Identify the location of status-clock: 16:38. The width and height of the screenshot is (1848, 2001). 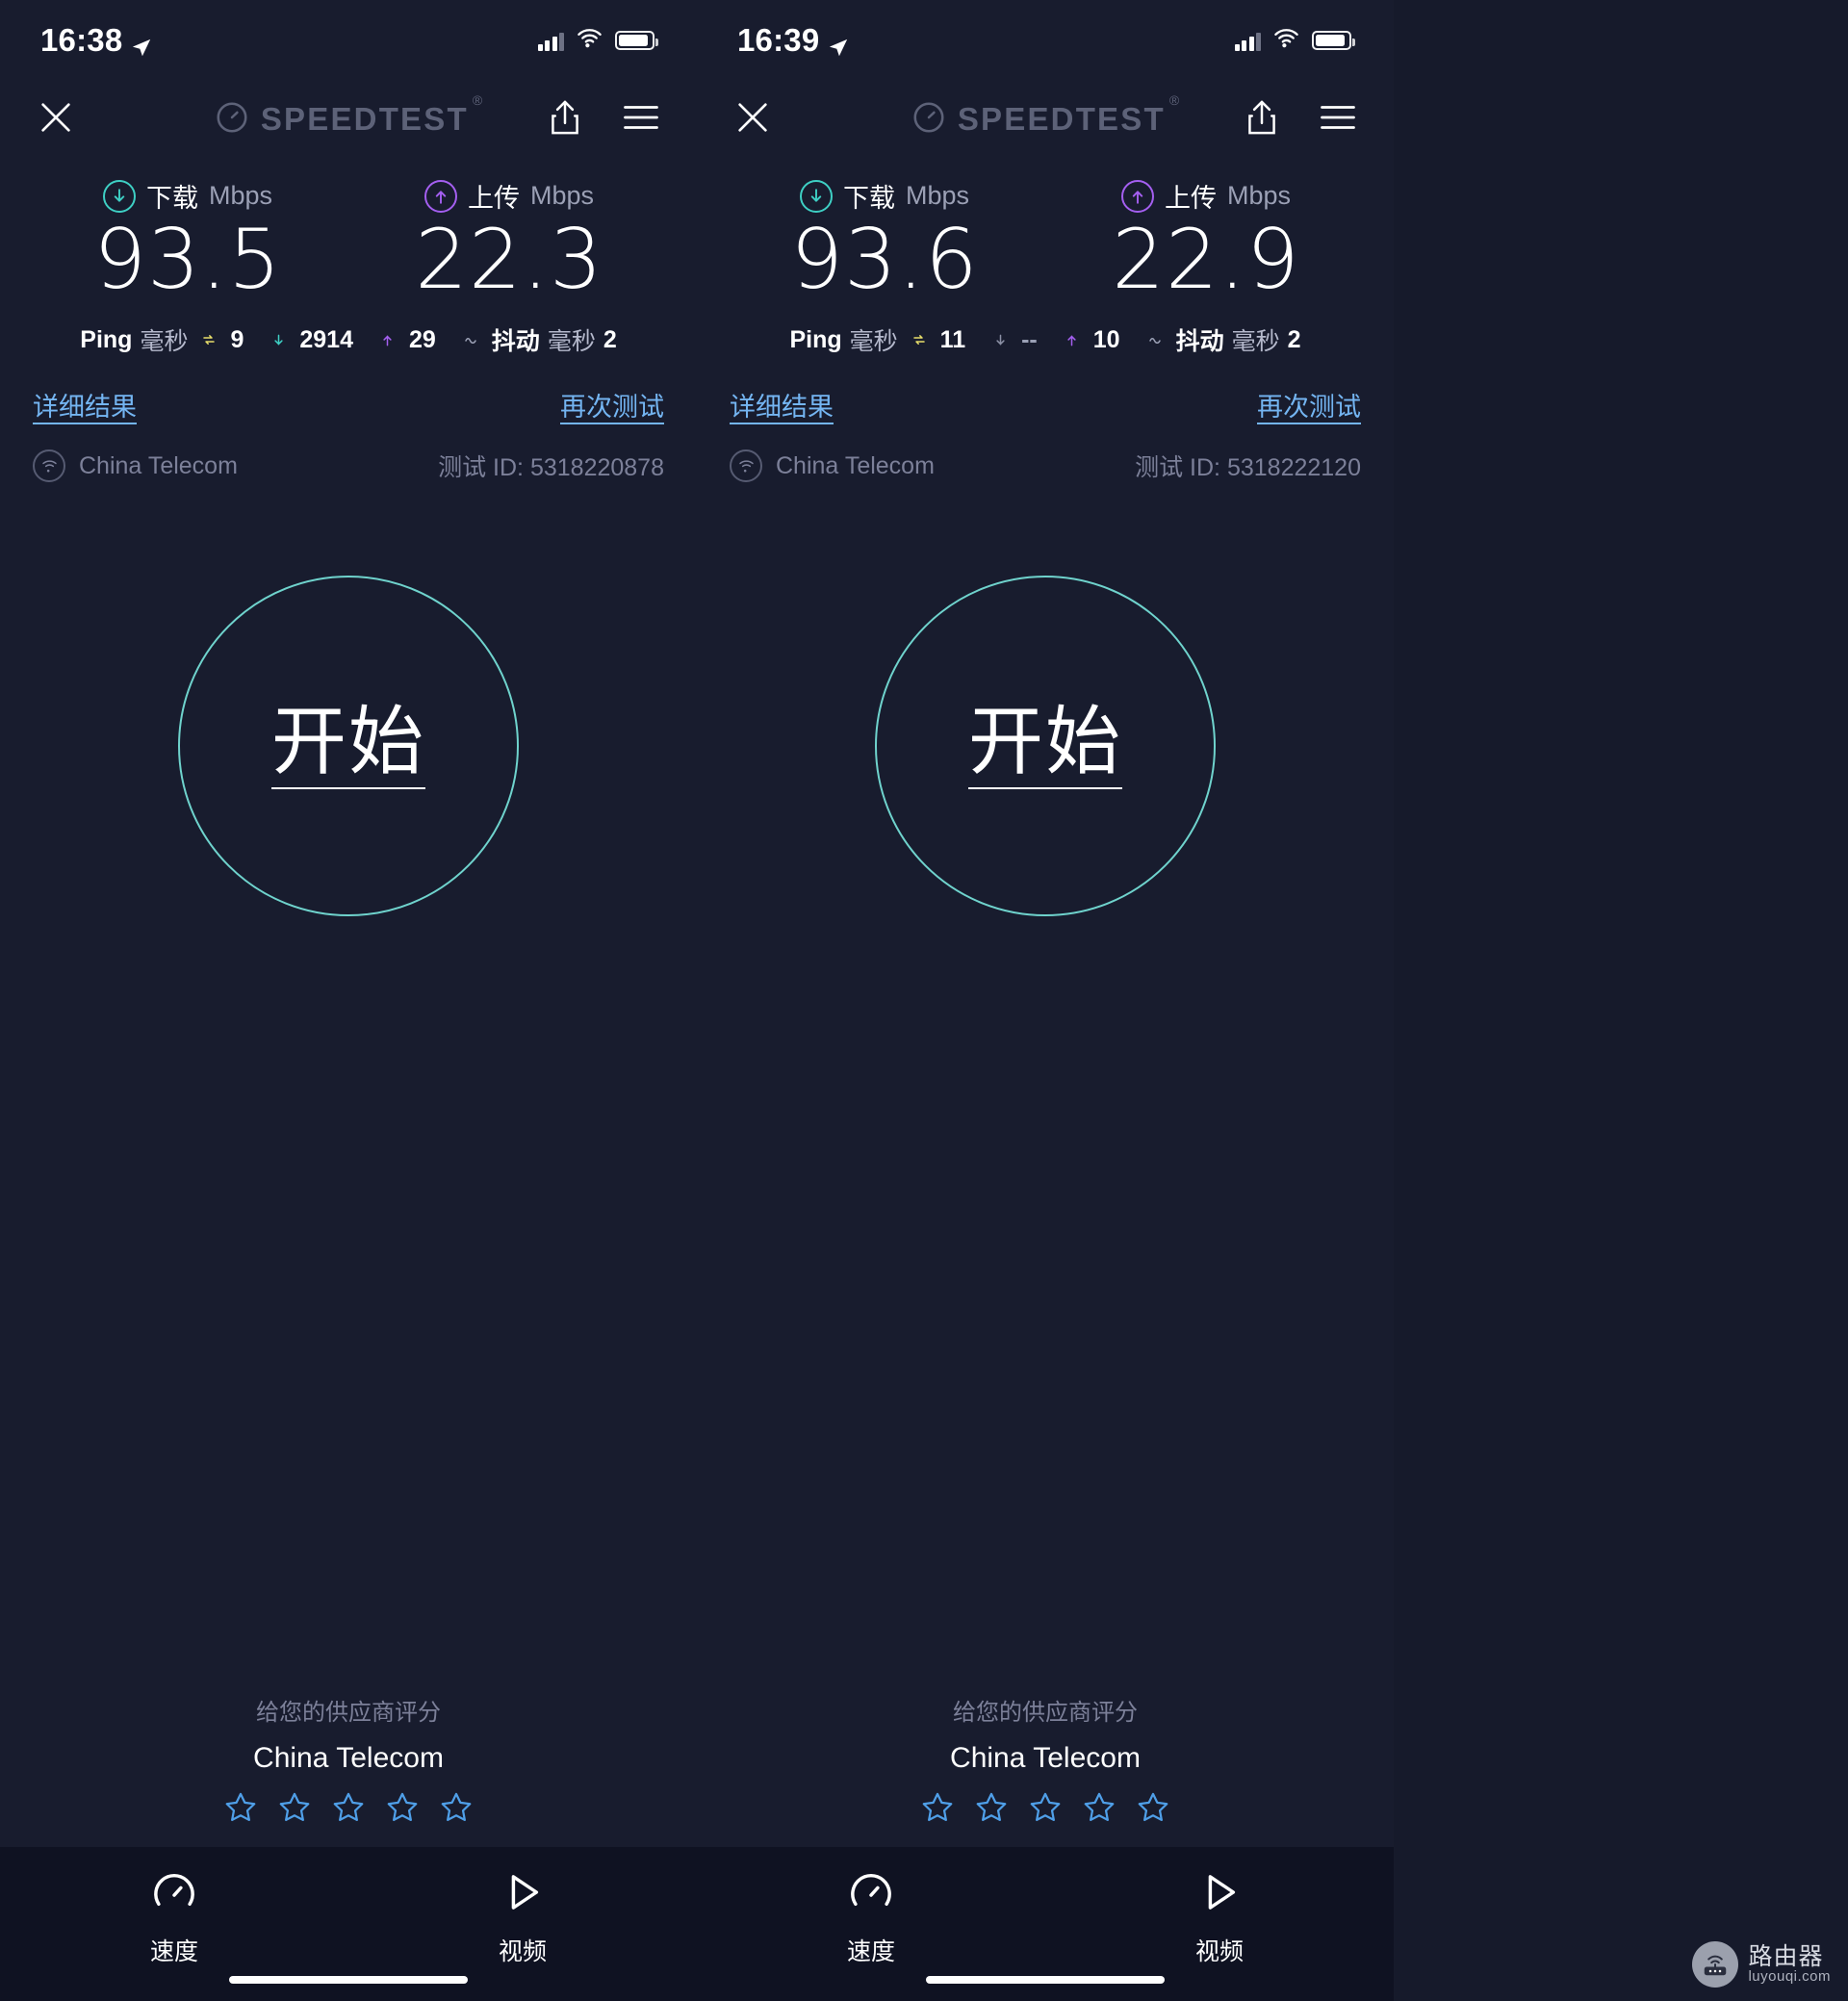
(96, 40).